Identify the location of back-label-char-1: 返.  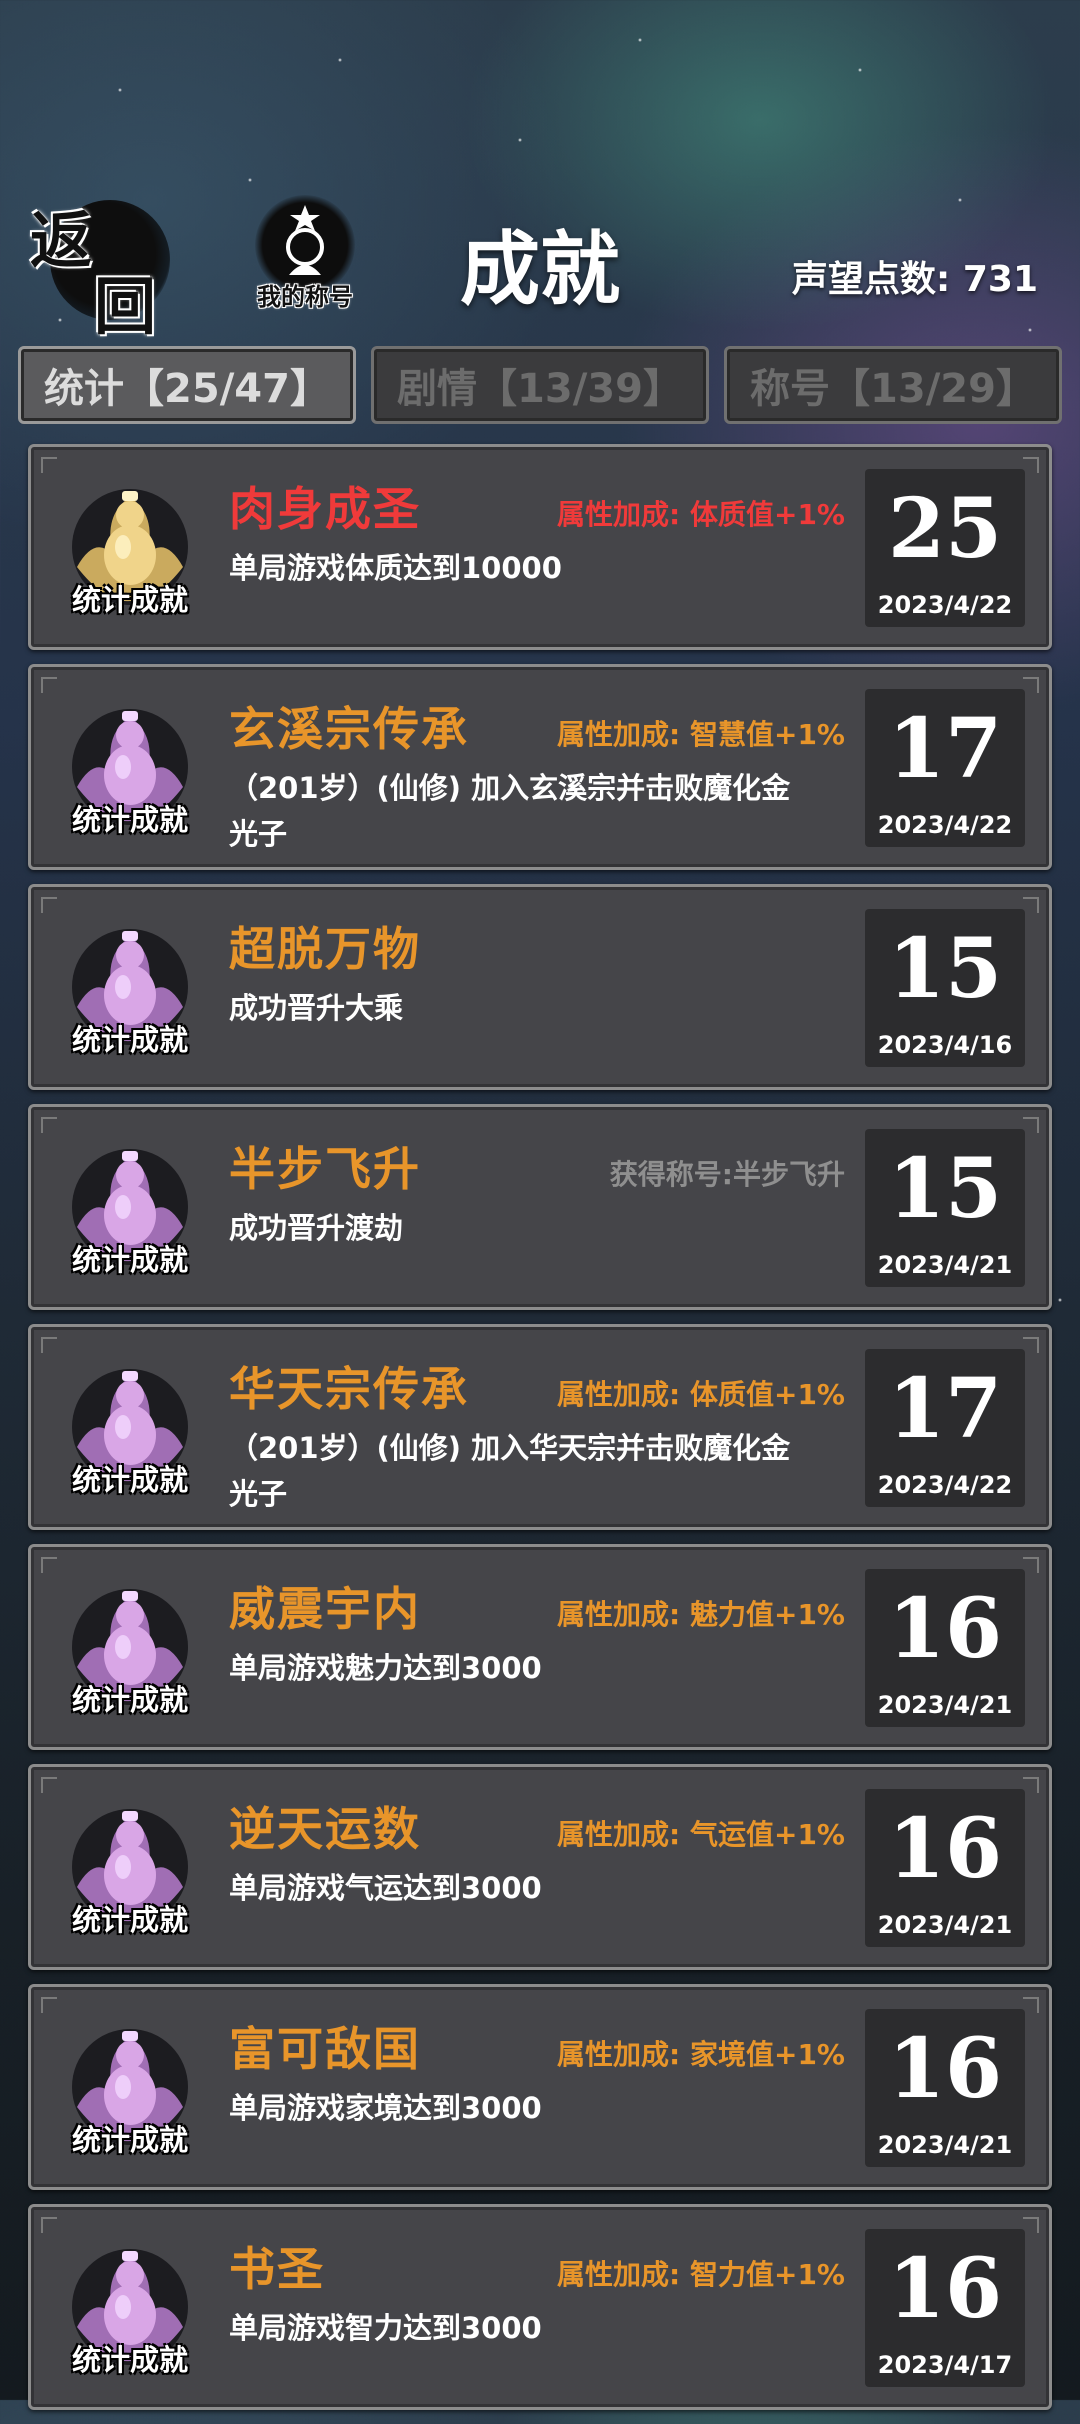
(61, 240).